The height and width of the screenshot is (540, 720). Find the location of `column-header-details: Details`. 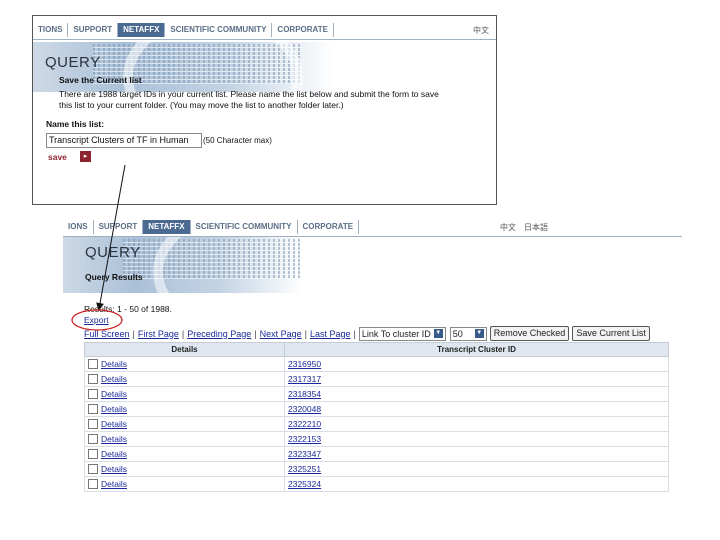

column-header-details: Details is located at coordinates (184, 349).